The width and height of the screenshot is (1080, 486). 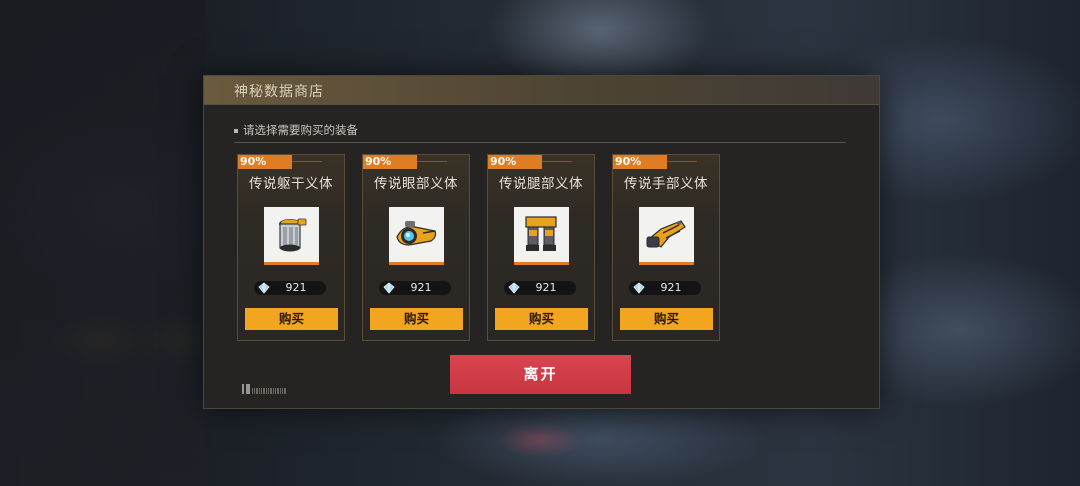 I want to click on shop-item-card: 90% 传说眼部义体 921 购买, so click(x=416, y=247).